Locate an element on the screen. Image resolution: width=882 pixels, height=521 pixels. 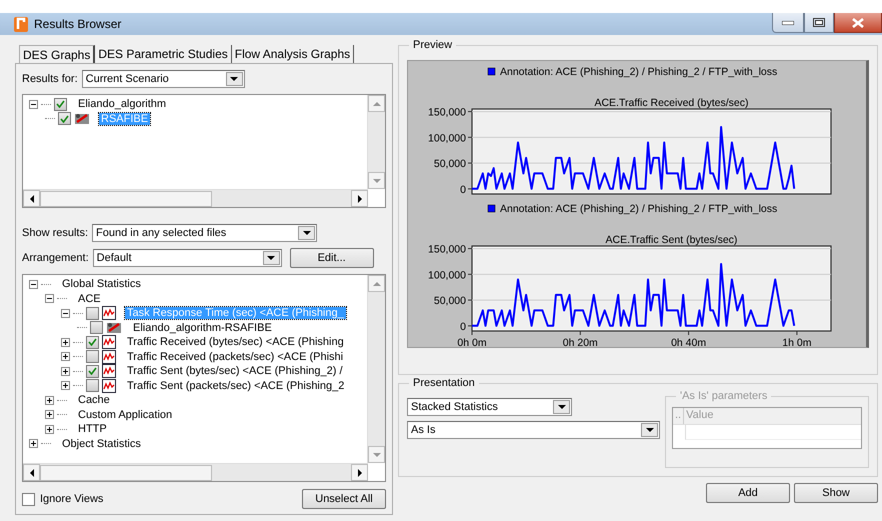
close-icon is located at coordinates (858, 23).